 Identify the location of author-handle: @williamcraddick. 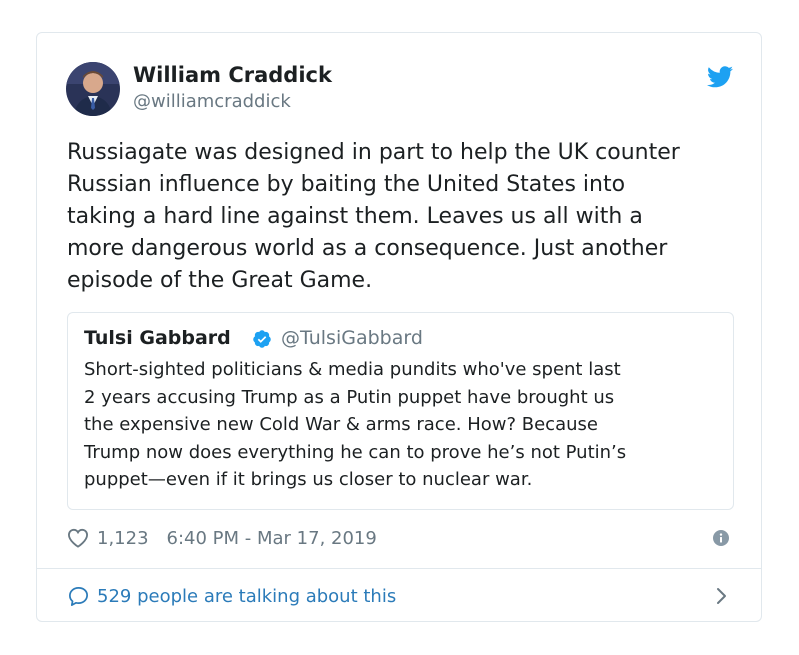
(212, 101).